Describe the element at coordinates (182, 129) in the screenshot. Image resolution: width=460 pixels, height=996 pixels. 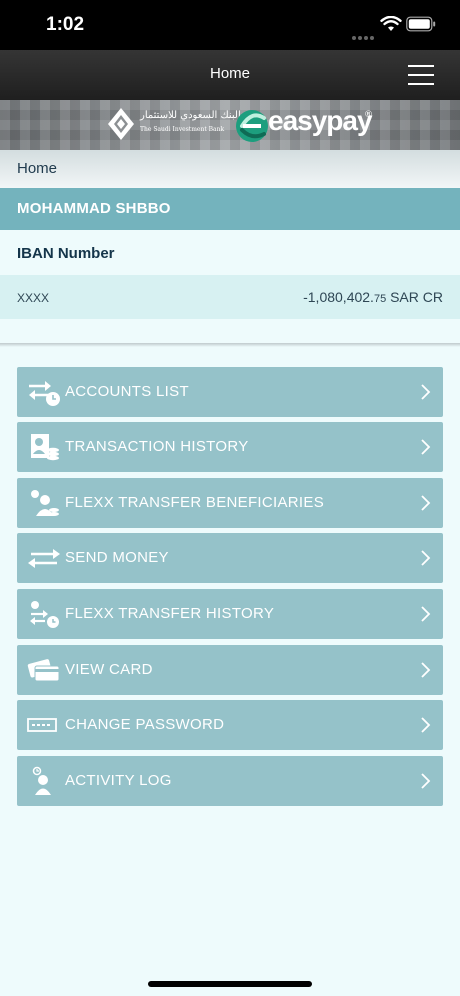
I see `bank-name-english: The Saudi Investment Bank` at that location.